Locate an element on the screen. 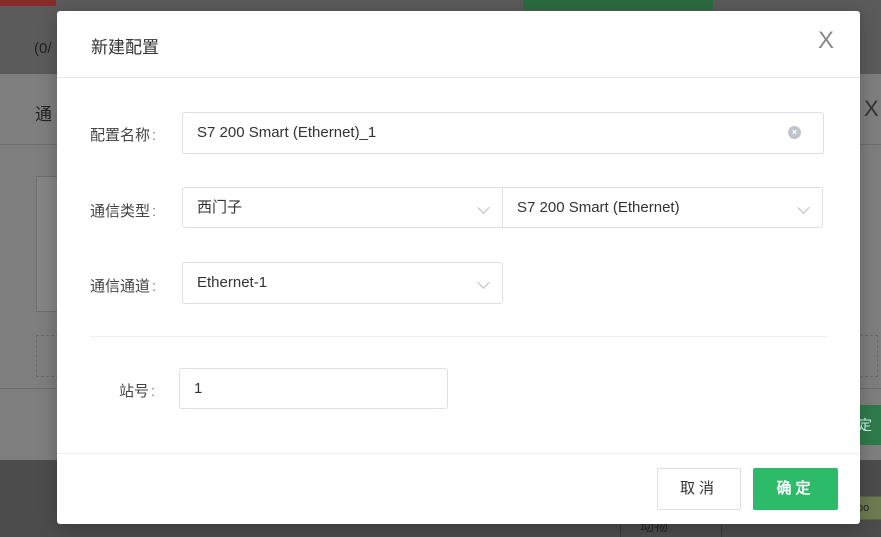  dialog-title: 新建配置 is located at coordinates (125, 47).